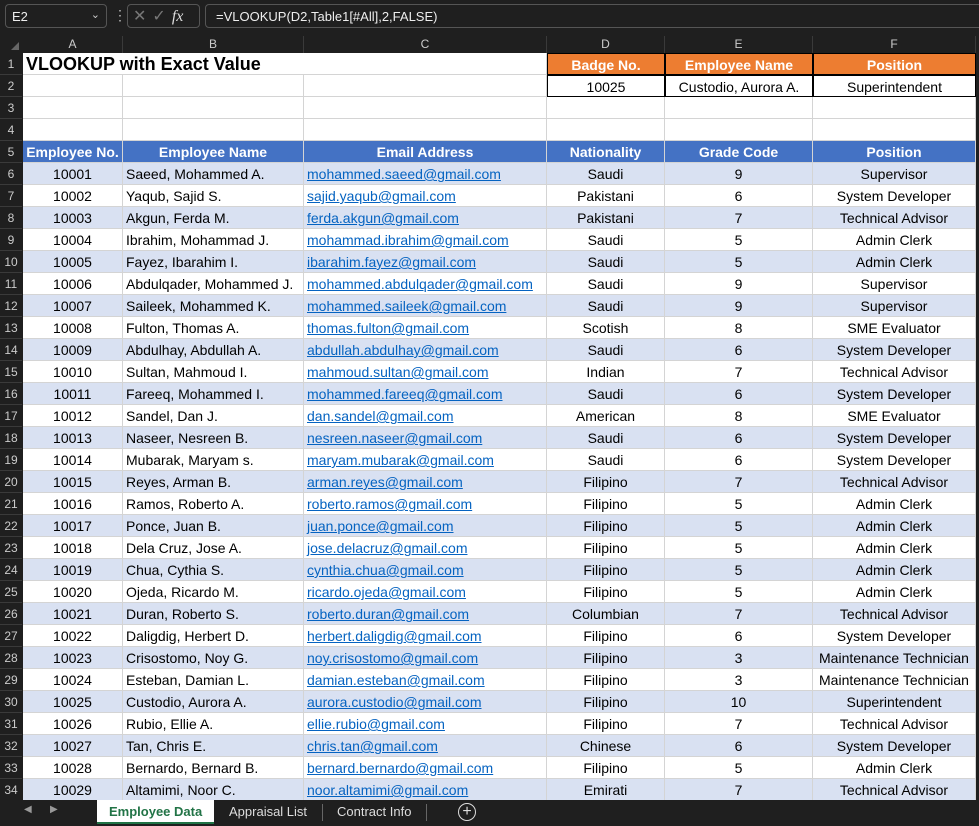 The width and height of the screenshot is (979, 826). I want to click on tab-appraisal-list: Appraisal List, so click(268, 812).